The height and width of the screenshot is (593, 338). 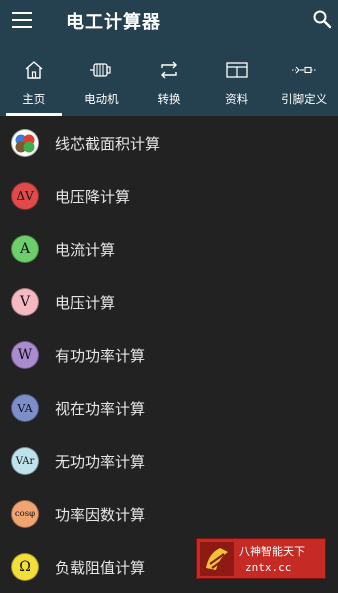 What do you see at coordinates (237, 70) in the screenshot?
I see `book-icon` at bounding box center [237, 70].